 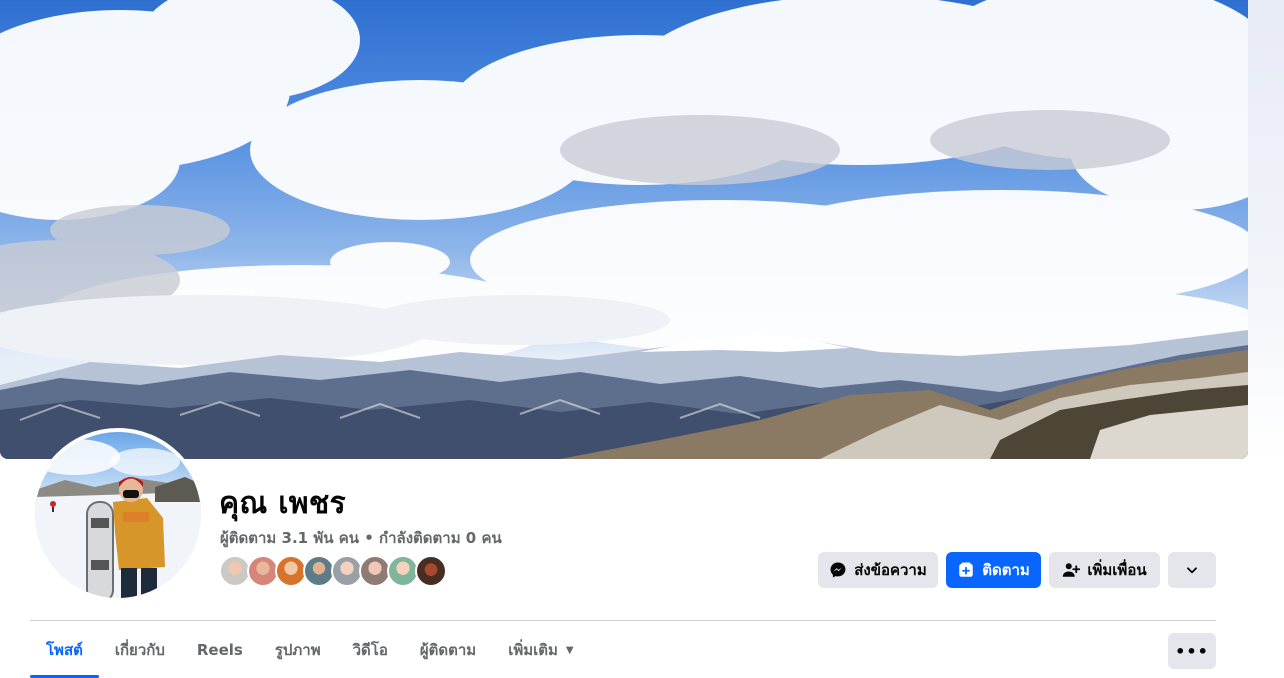 What do you see at coordinates (569, 650) in the screenshot?
I see `caret-down-icon: ▼` at bounding box center [569, 650].